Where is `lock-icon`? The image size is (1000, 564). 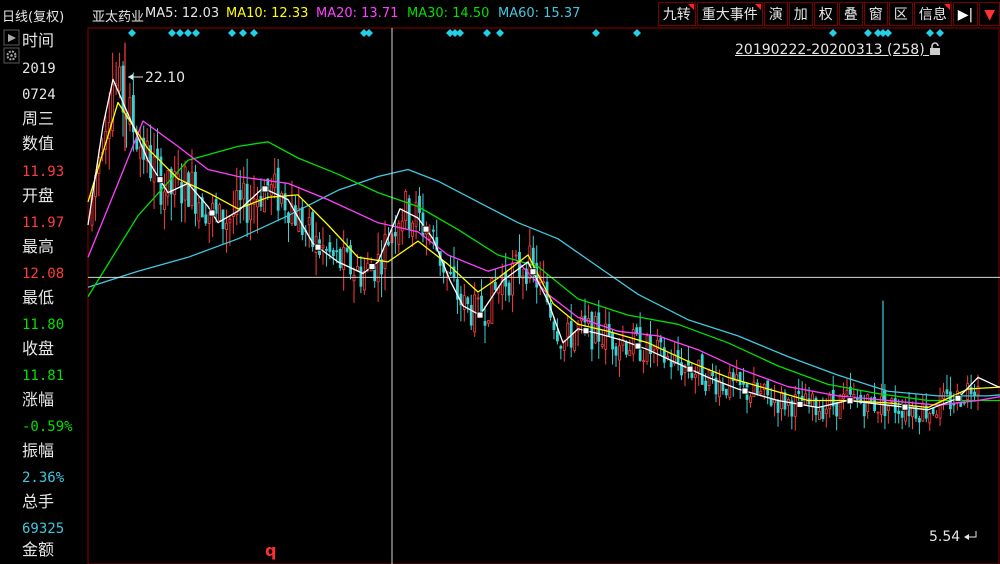 lock-icon is located at coordinates (935, 48).